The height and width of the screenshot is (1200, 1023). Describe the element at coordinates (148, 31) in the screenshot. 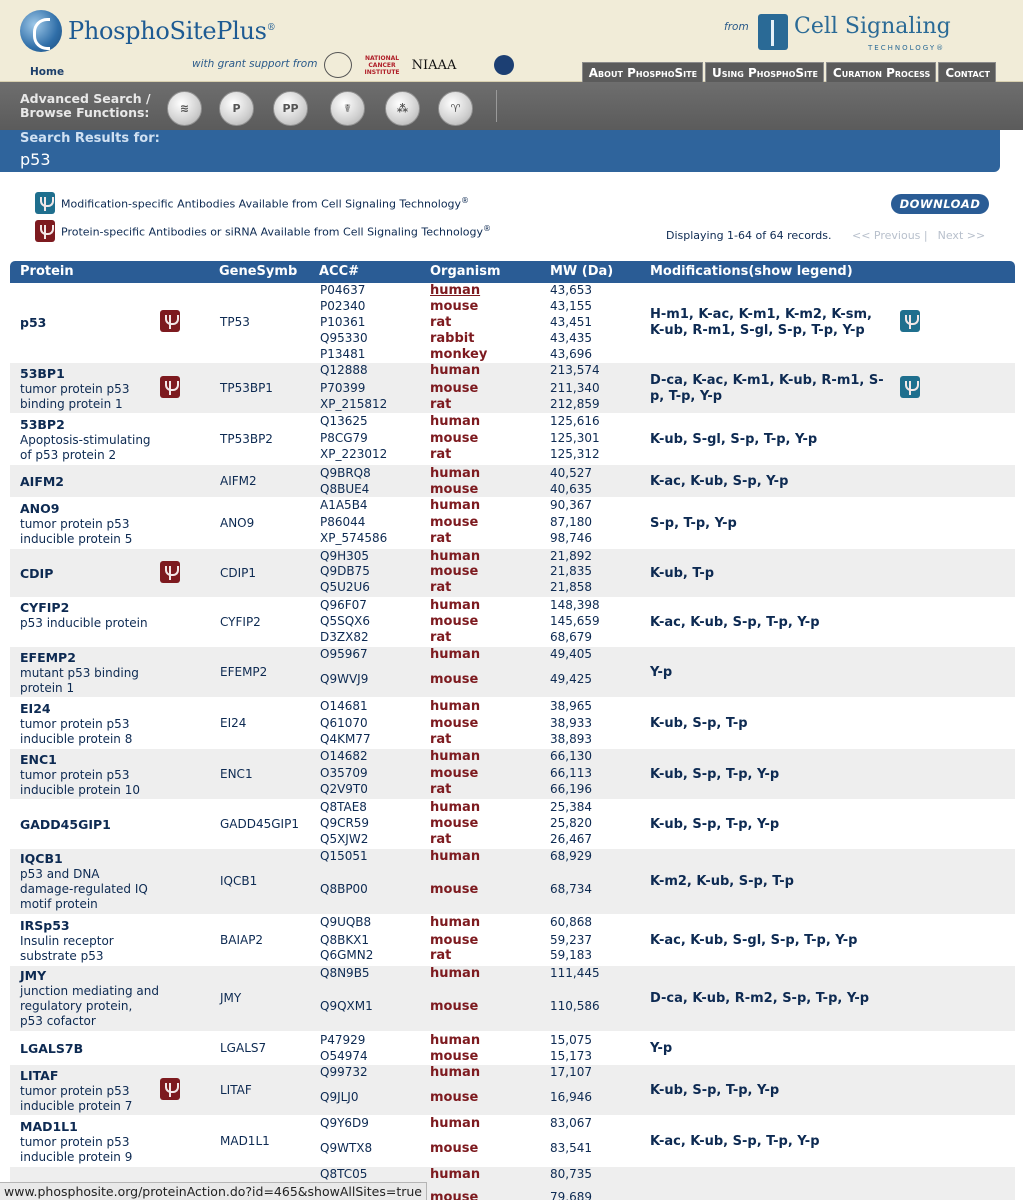

I see `phosphositeplus-logo: PhosphoSitePlus®` at that location.